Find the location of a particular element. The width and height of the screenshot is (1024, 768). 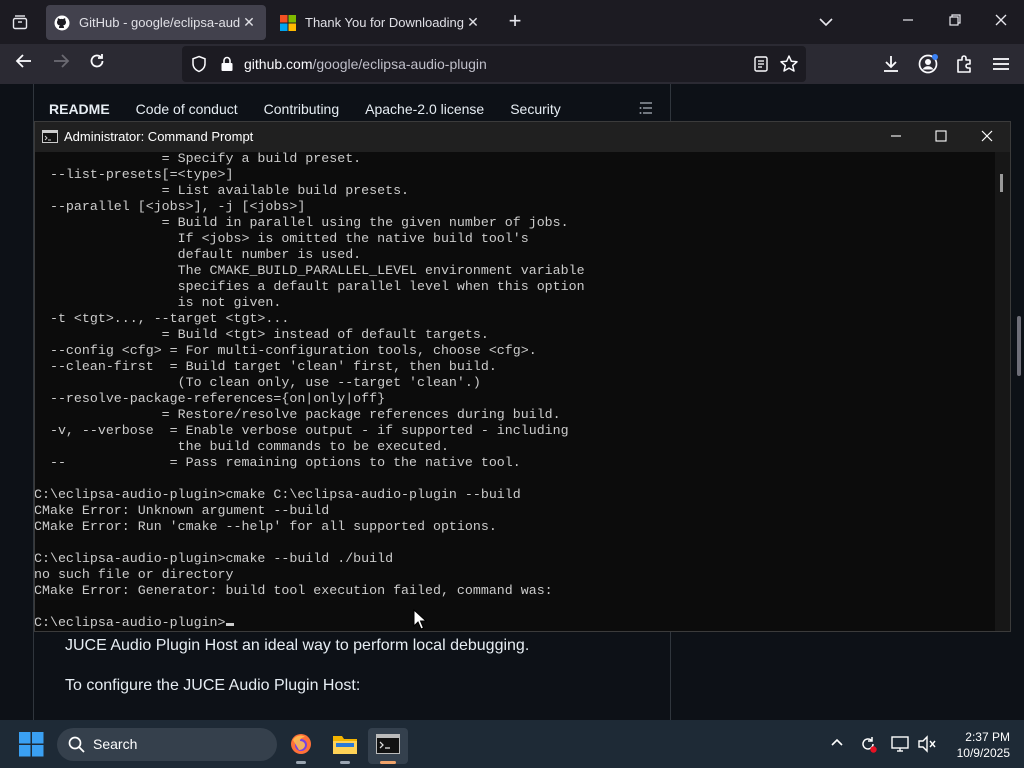

tab-title: GitHub - google/eclipsa-audio-plugin is located at coordinates (159, 22).